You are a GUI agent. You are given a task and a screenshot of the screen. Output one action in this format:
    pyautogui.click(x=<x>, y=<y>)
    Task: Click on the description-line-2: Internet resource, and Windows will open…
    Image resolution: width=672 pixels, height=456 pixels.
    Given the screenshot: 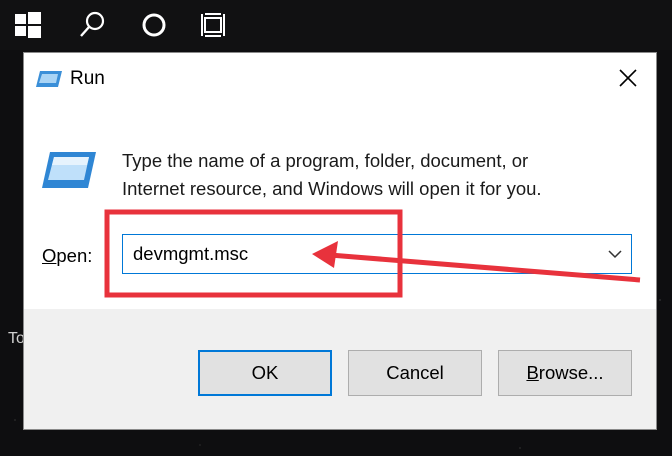 What is the action you would take?
    pyautogui.click(x=332, y=188)
    